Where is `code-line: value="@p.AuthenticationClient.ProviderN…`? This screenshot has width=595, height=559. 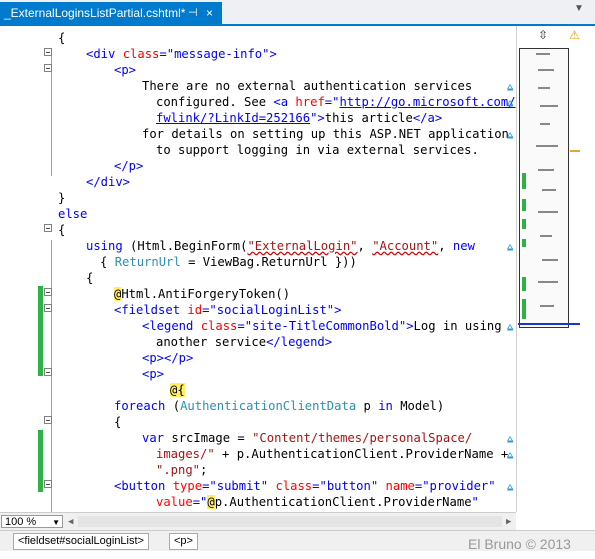 code-line: value="@p.AuthenticationClient.ProviderN… is located at coordinates (317, 502).